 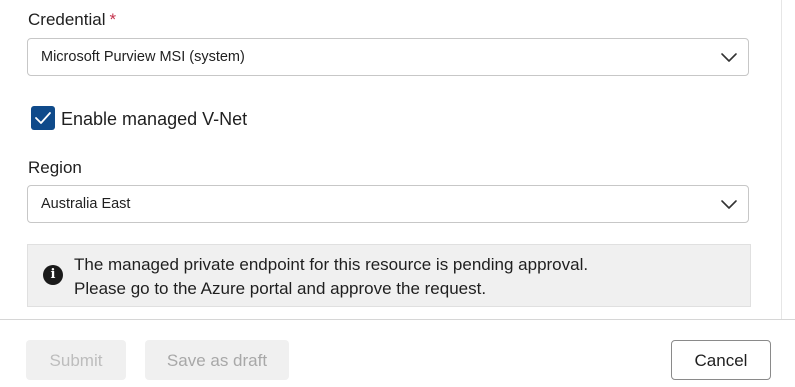 What do you see at coordinates (76, 360) in the screenshot?
I see `submit-button: Submit` at bounding box center [76, 360].